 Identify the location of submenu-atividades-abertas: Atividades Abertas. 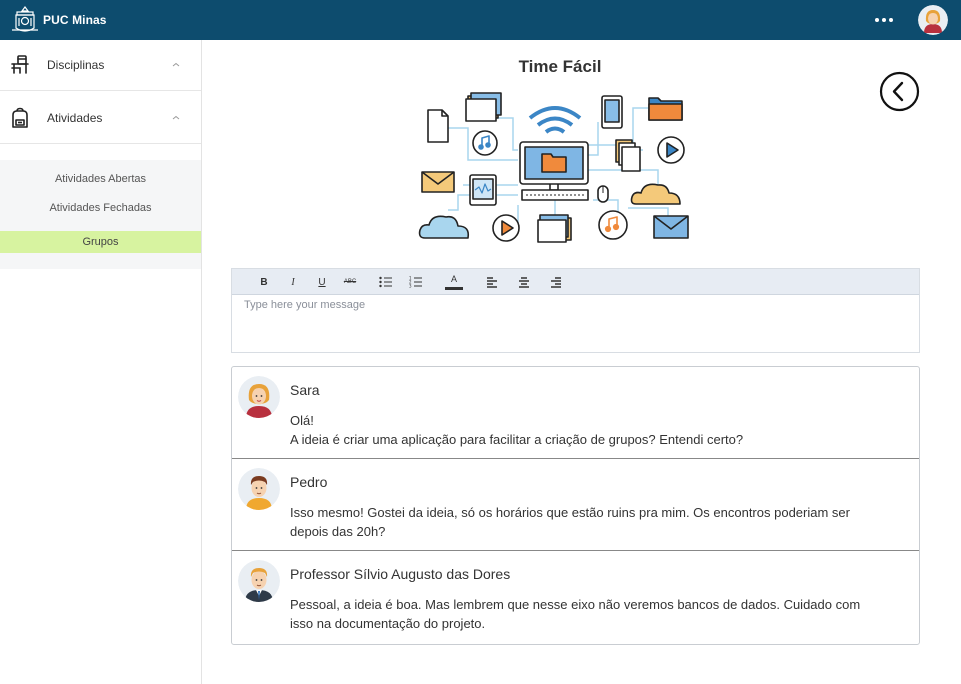
(100, 179).